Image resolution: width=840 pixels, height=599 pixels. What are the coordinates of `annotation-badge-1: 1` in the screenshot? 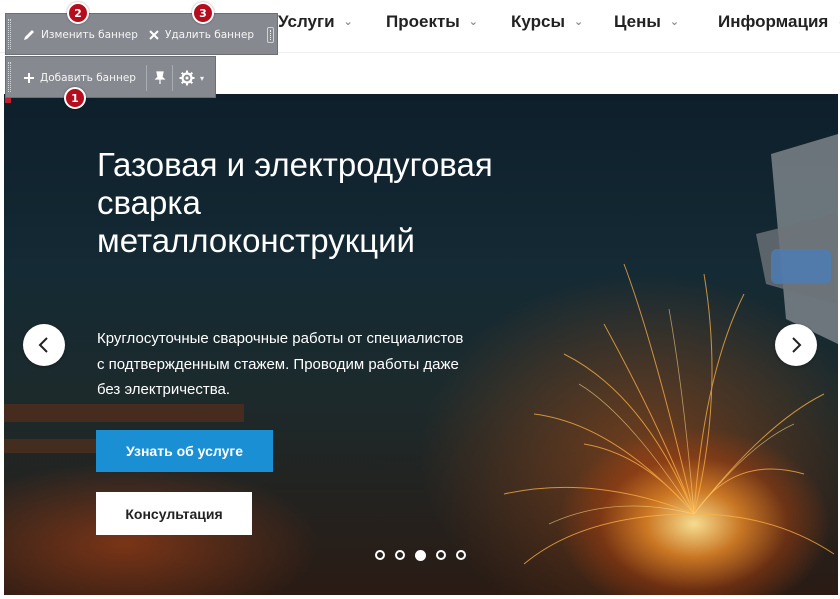 It's located at (75, 98).